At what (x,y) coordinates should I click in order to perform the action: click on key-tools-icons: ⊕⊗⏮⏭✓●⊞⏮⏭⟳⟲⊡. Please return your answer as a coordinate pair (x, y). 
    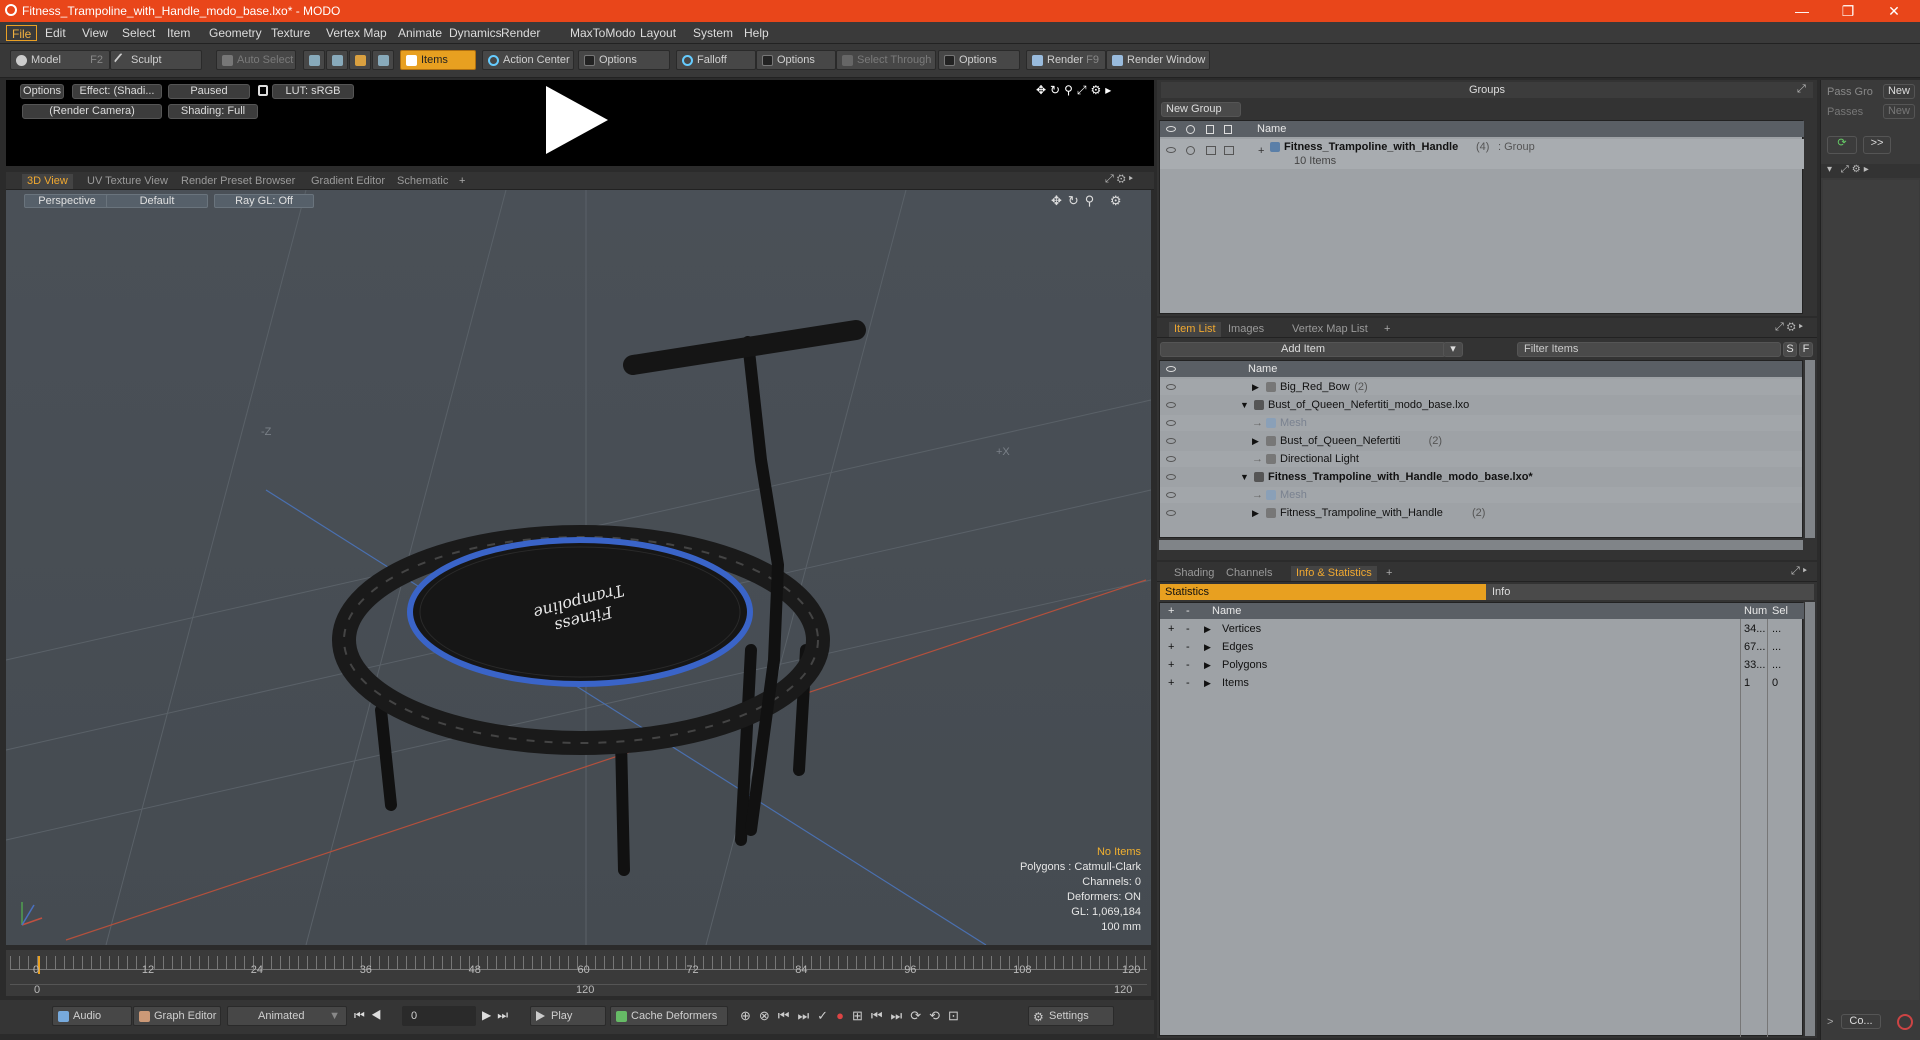
    Looking at the image, I should click on (853, 1016).